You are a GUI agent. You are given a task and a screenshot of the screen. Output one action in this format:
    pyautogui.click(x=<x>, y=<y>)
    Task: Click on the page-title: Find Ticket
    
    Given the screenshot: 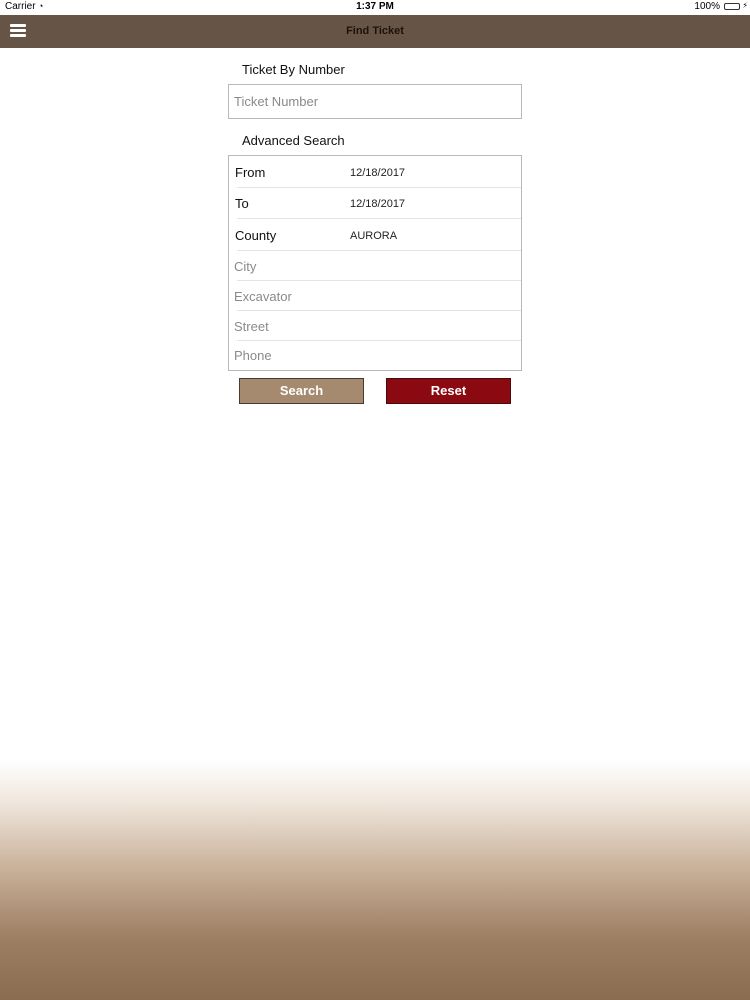 What is the action you would take?
    pyautogui.click(x=375, y=31)
    